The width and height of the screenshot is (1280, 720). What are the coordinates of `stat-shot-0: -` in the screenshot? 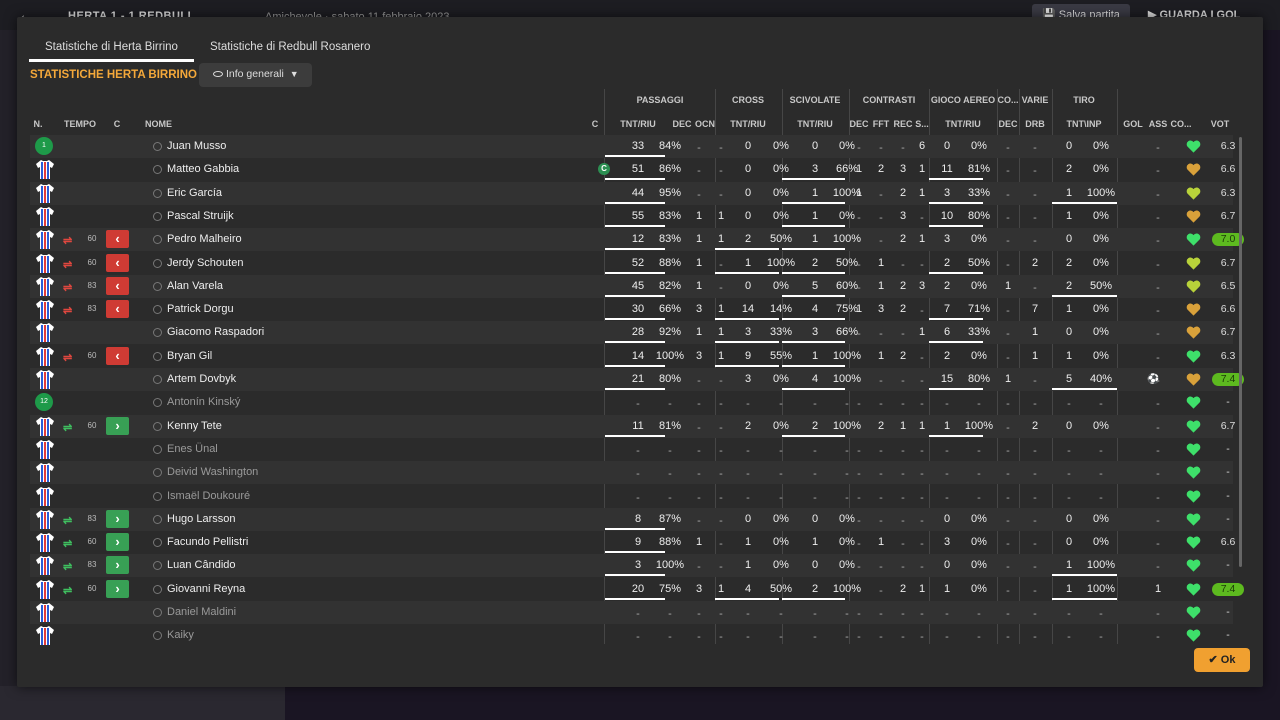 It's located at (1069, 637).